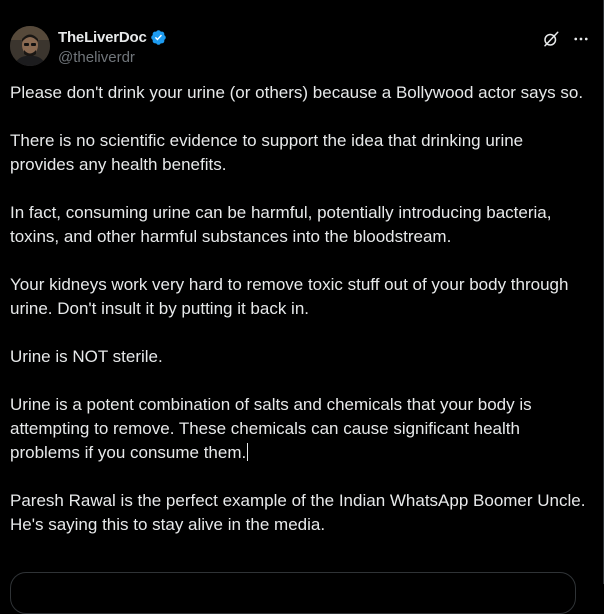  I want to click on author-names: TheLiverDoc @theliverdr, so click(112, 47).